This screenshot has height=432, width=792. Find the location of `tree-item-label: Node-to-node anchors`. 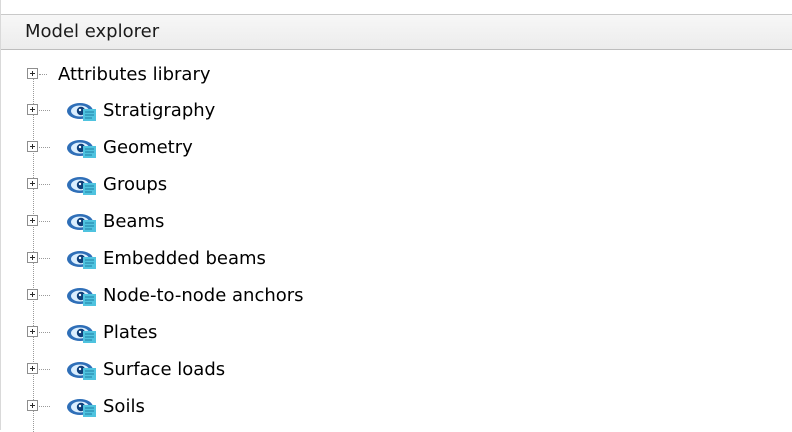

tree-item-label: Node-to-node anchors is located at coordinates (203, 295).